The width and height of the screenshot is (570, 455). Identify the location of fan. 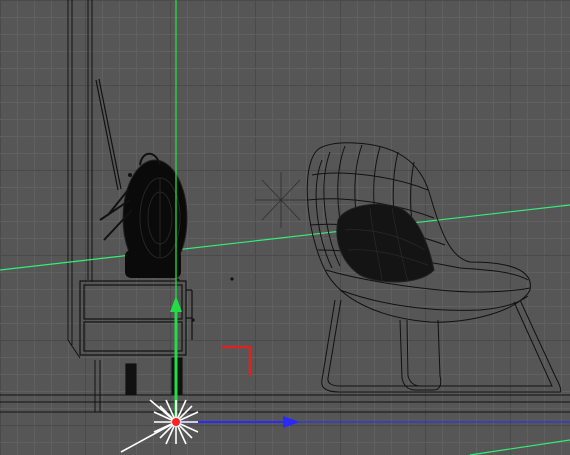
(143, 215).